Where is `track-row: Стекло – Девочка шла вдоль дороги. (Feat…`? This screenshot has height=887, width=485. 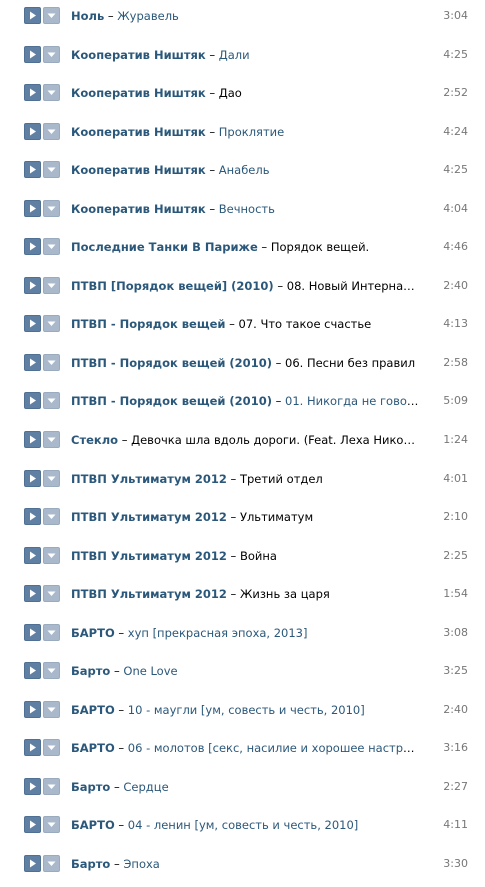 track-row: Стекло – Девочка шла вдоль дороги. (Feat… is located at coordinates (242, 443).